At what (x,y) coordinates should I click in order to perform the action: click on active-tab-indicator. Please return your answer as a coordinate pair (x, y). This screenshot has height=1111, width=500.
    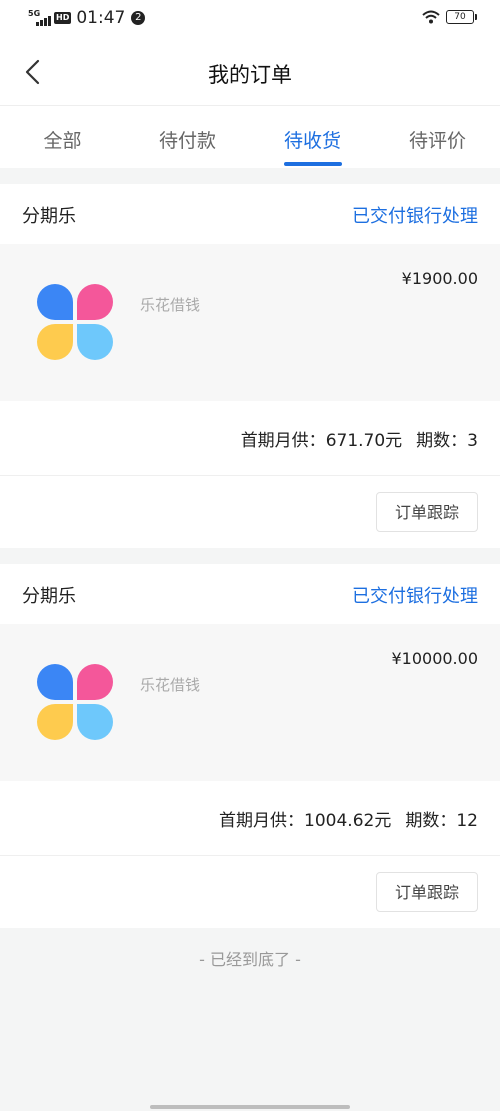
    Looking at the image, I should click on (312, 164).